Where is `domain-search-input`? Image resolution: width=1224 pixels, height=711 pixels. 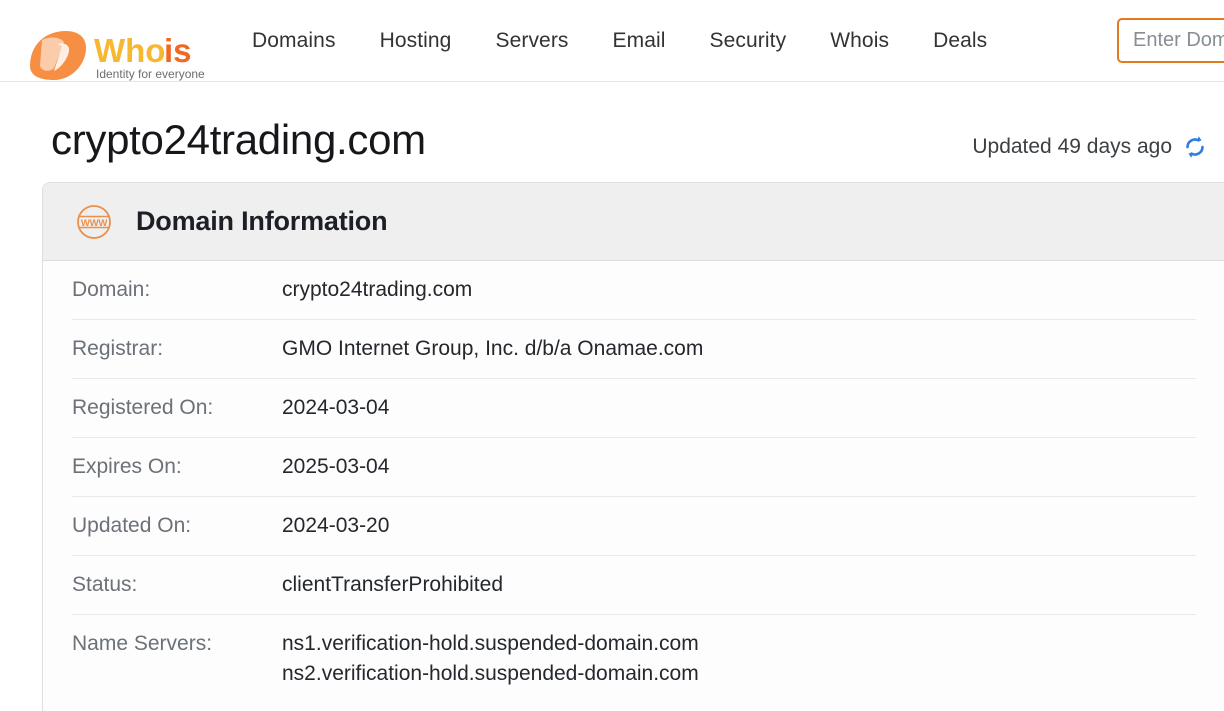
domain-search-input is located at coordinates (1170, 40).